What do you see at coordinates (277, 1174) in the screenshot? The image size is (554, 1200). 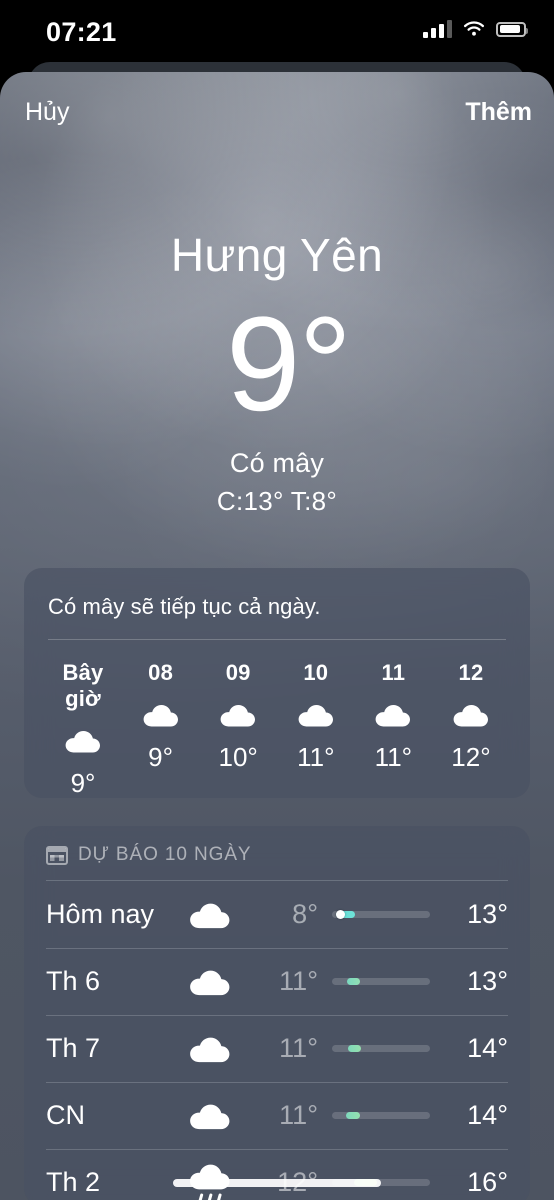 I see `daily-forecast-row: Th 260%12°16°` at bounding box center [277, 1174].